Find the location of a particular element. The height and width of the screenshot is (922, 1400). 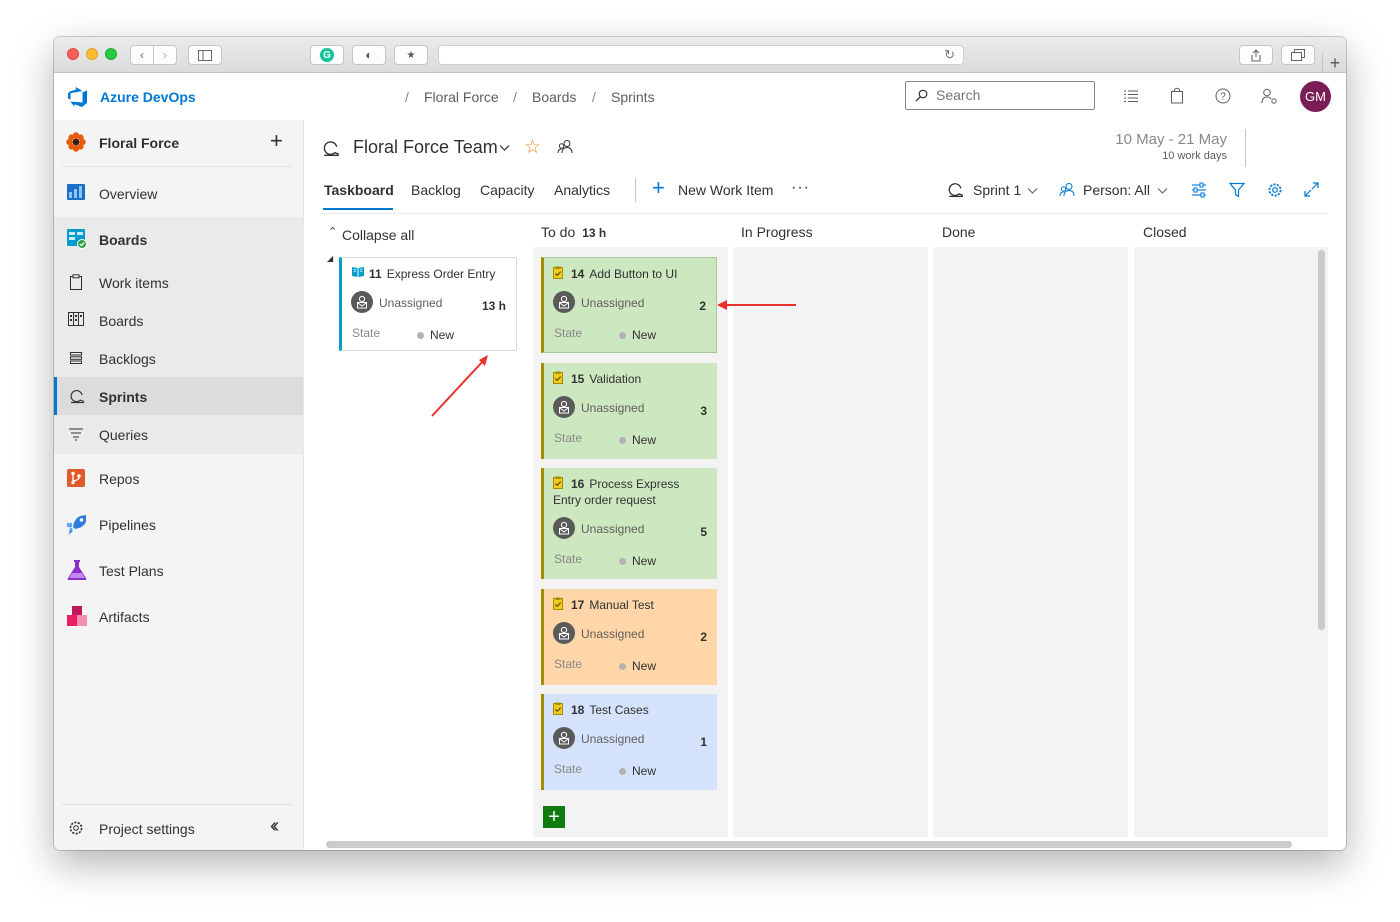

task-card: 17 Manual Test Unassigned 2 State New is located at coordinates (629, 637).